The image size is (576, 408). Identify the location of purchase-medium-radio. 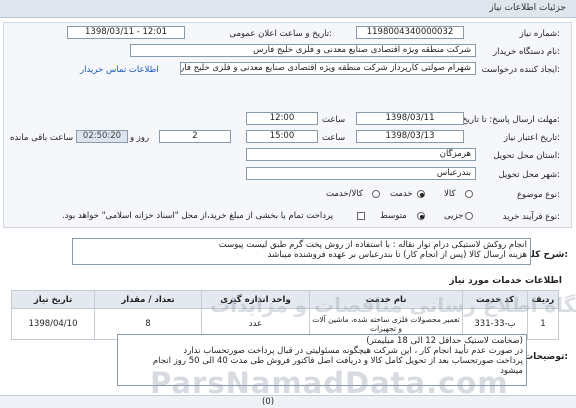
(421, 216).